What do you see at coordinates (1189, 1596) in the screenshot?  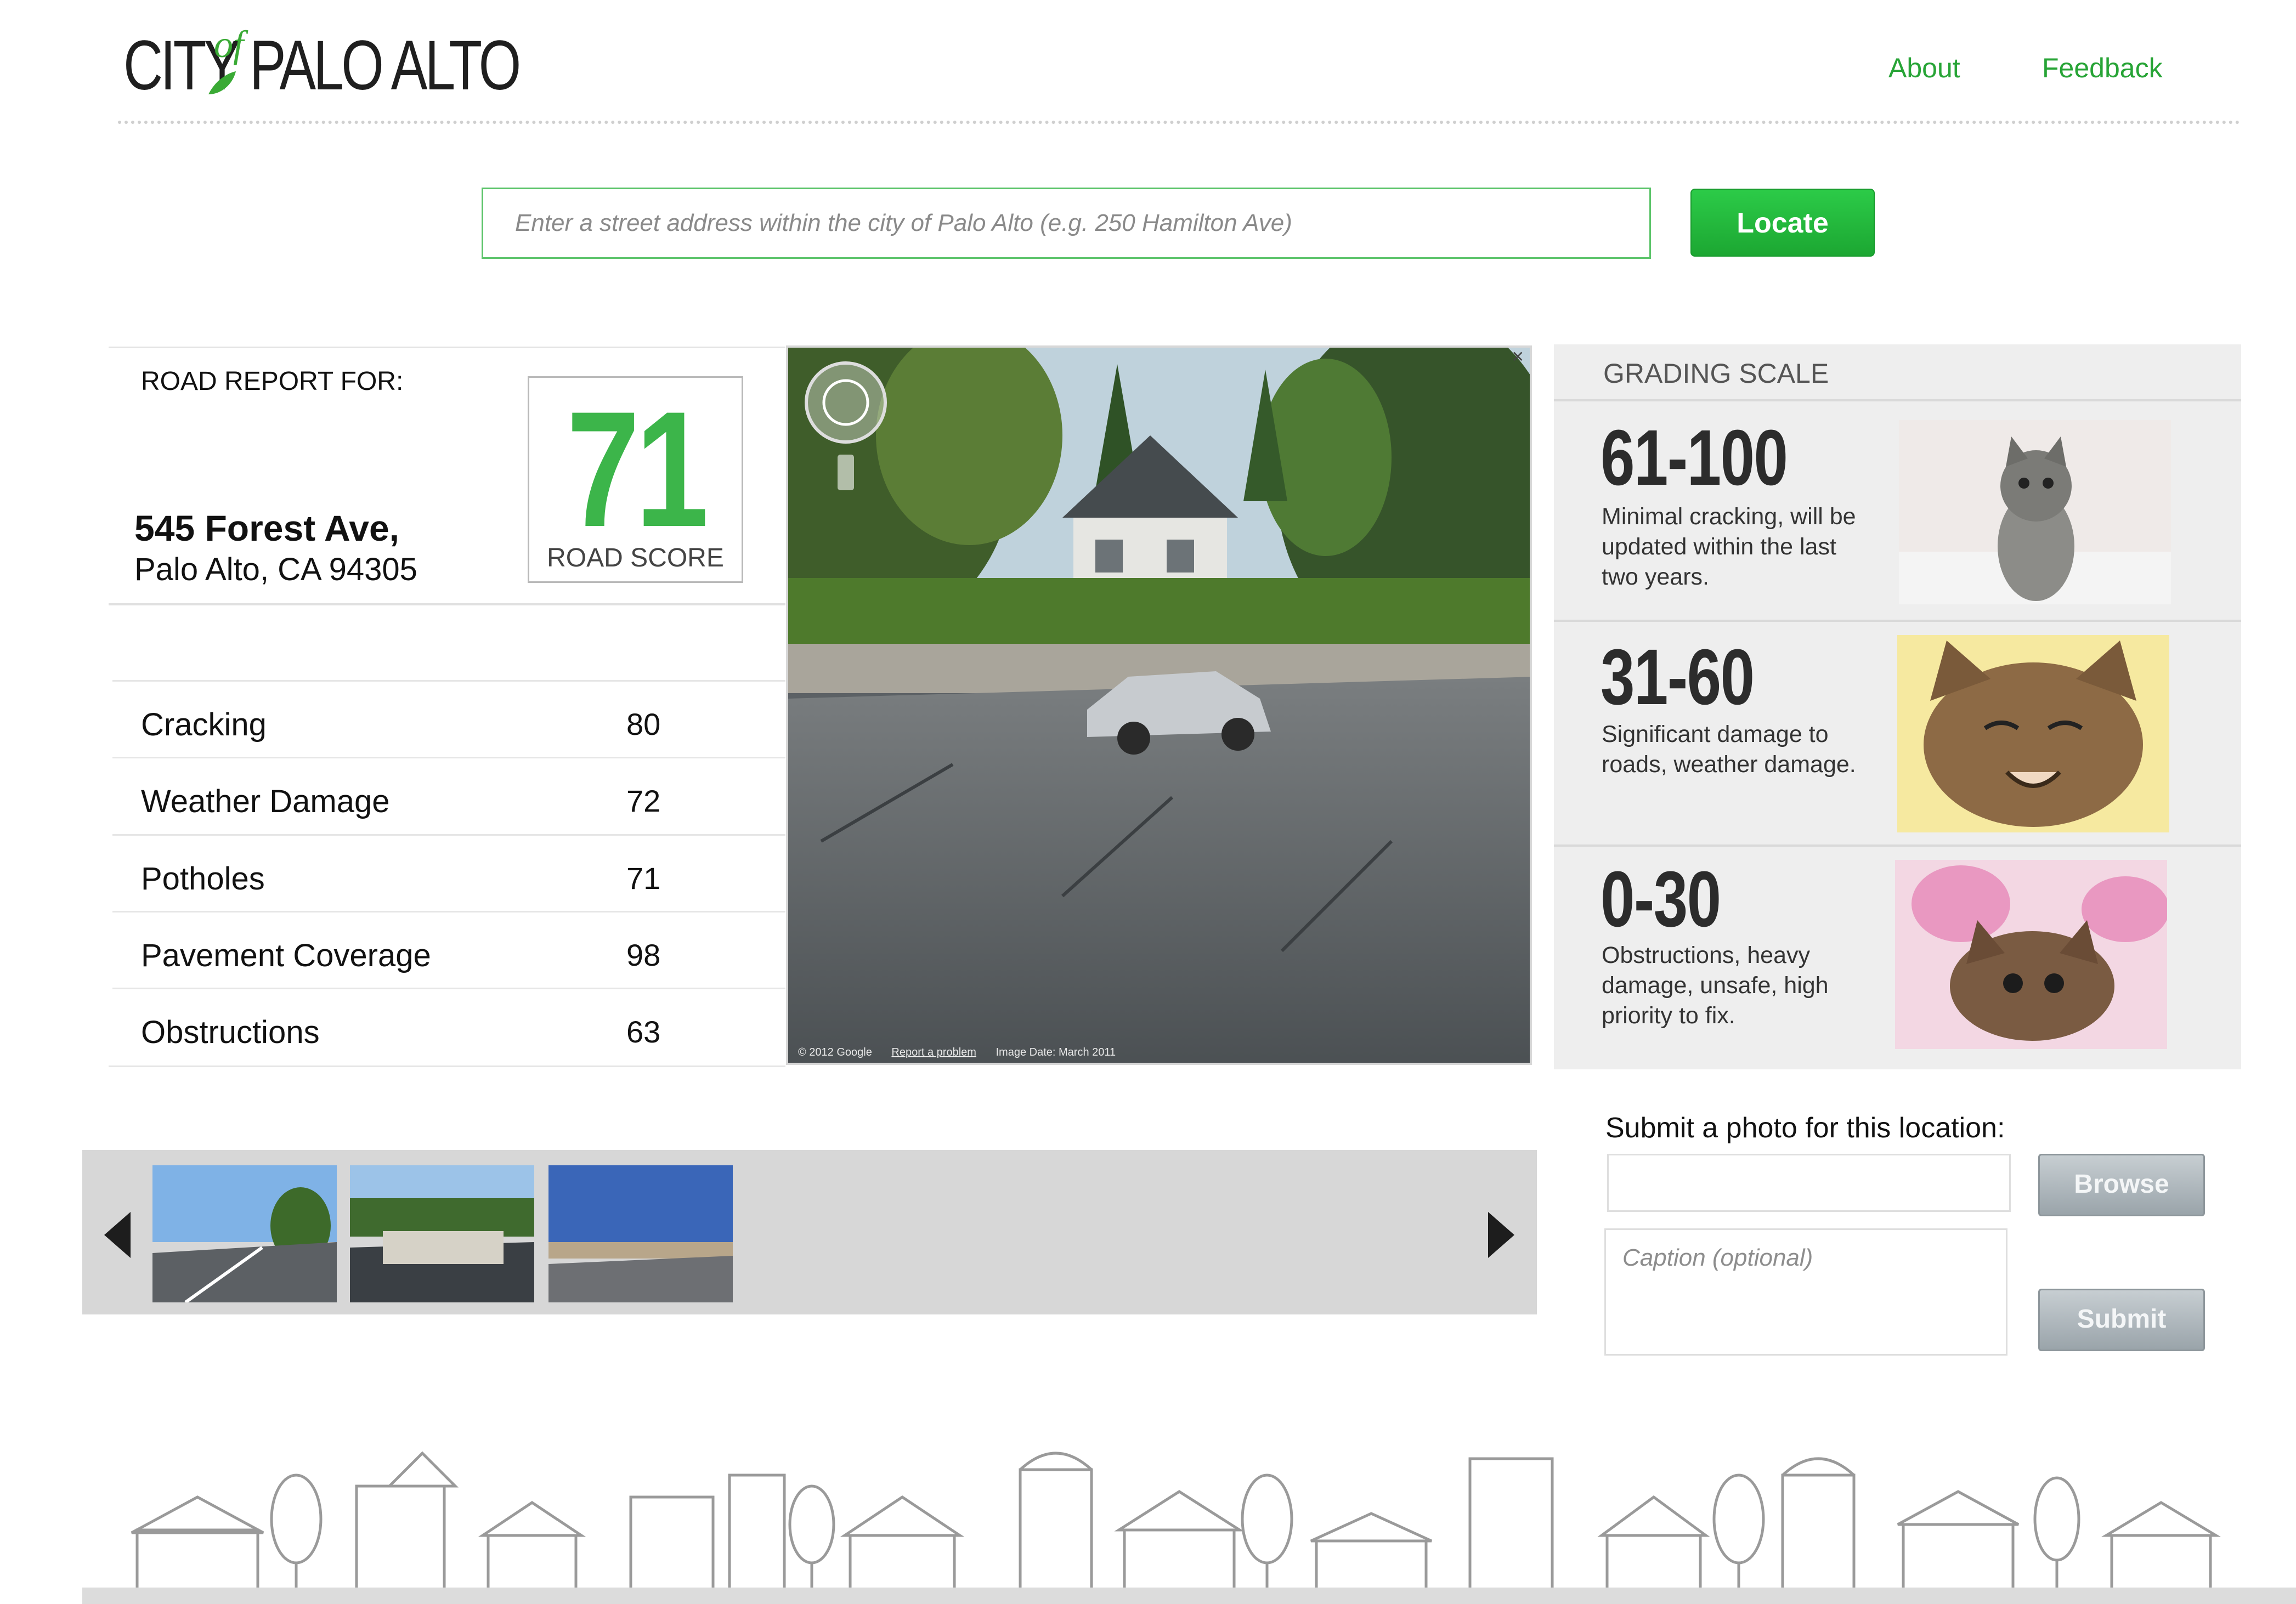 I see `footer-ground` at bounding box center [1189, 1596].